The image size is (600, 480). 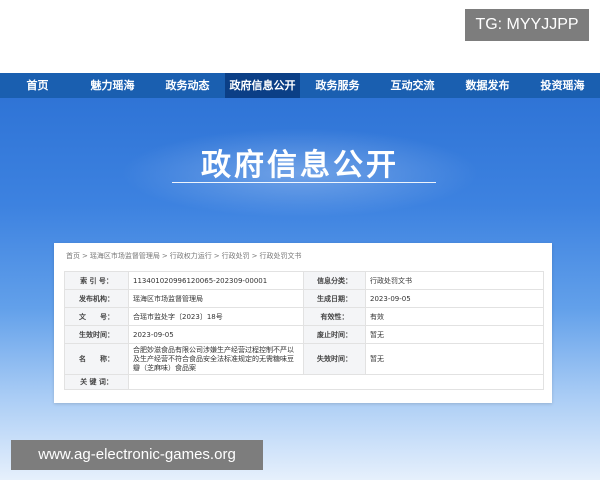 I want to click on nav-charm-yaohai: 魅力瑶海, so click(x=112, y=85).